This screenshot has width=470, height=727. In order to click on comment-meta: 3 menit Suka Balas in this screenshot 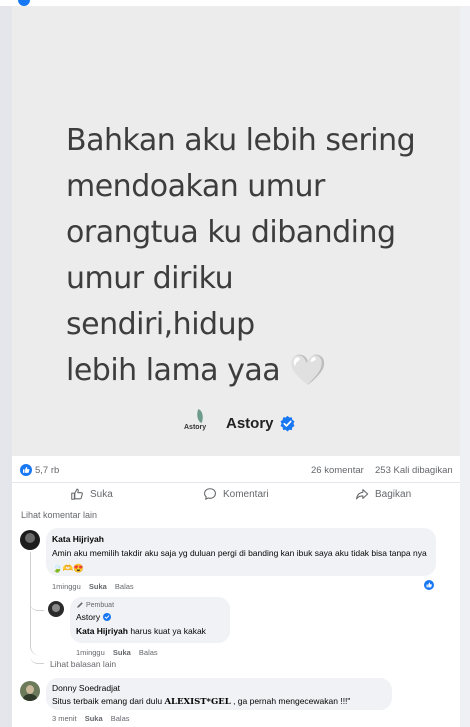, I will do `click(91, 718)`.